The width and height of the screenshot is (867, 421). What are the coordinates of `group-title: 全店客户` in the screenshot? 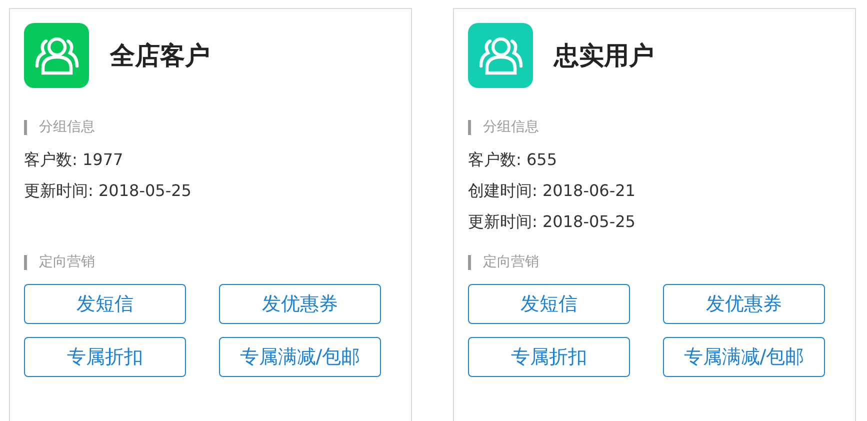 It's located at (160, 56).